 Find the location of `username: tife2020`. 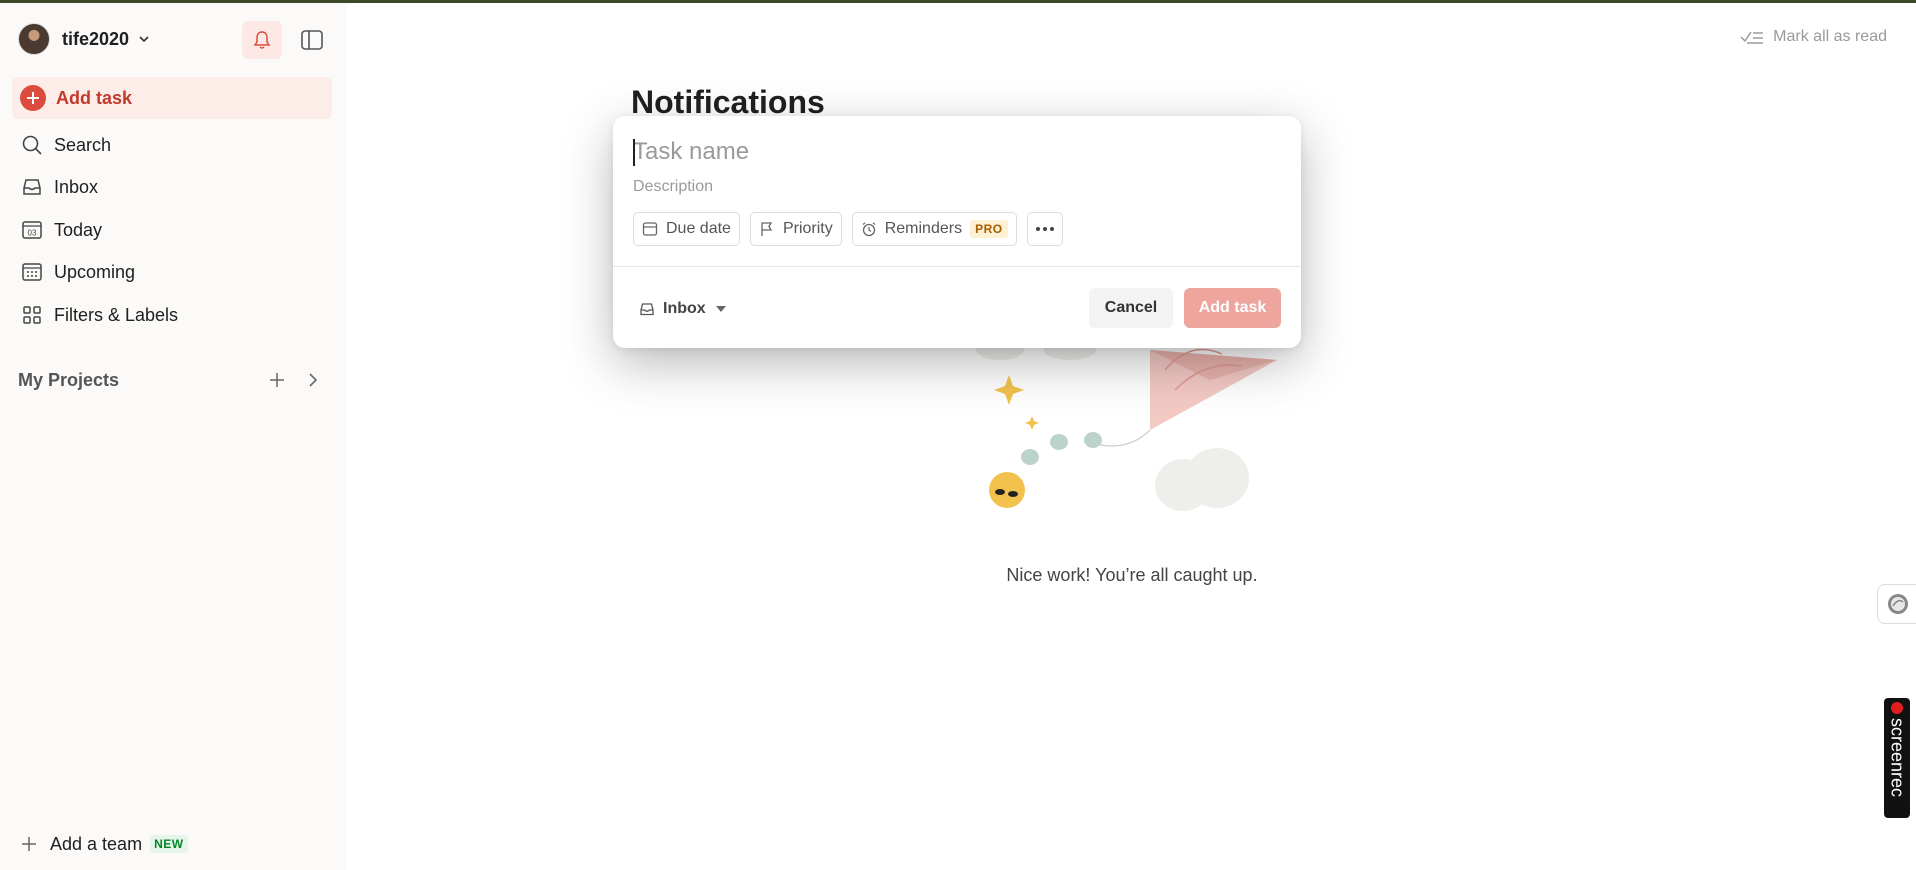

username: tife2020 is located at coordinates (96, 38).